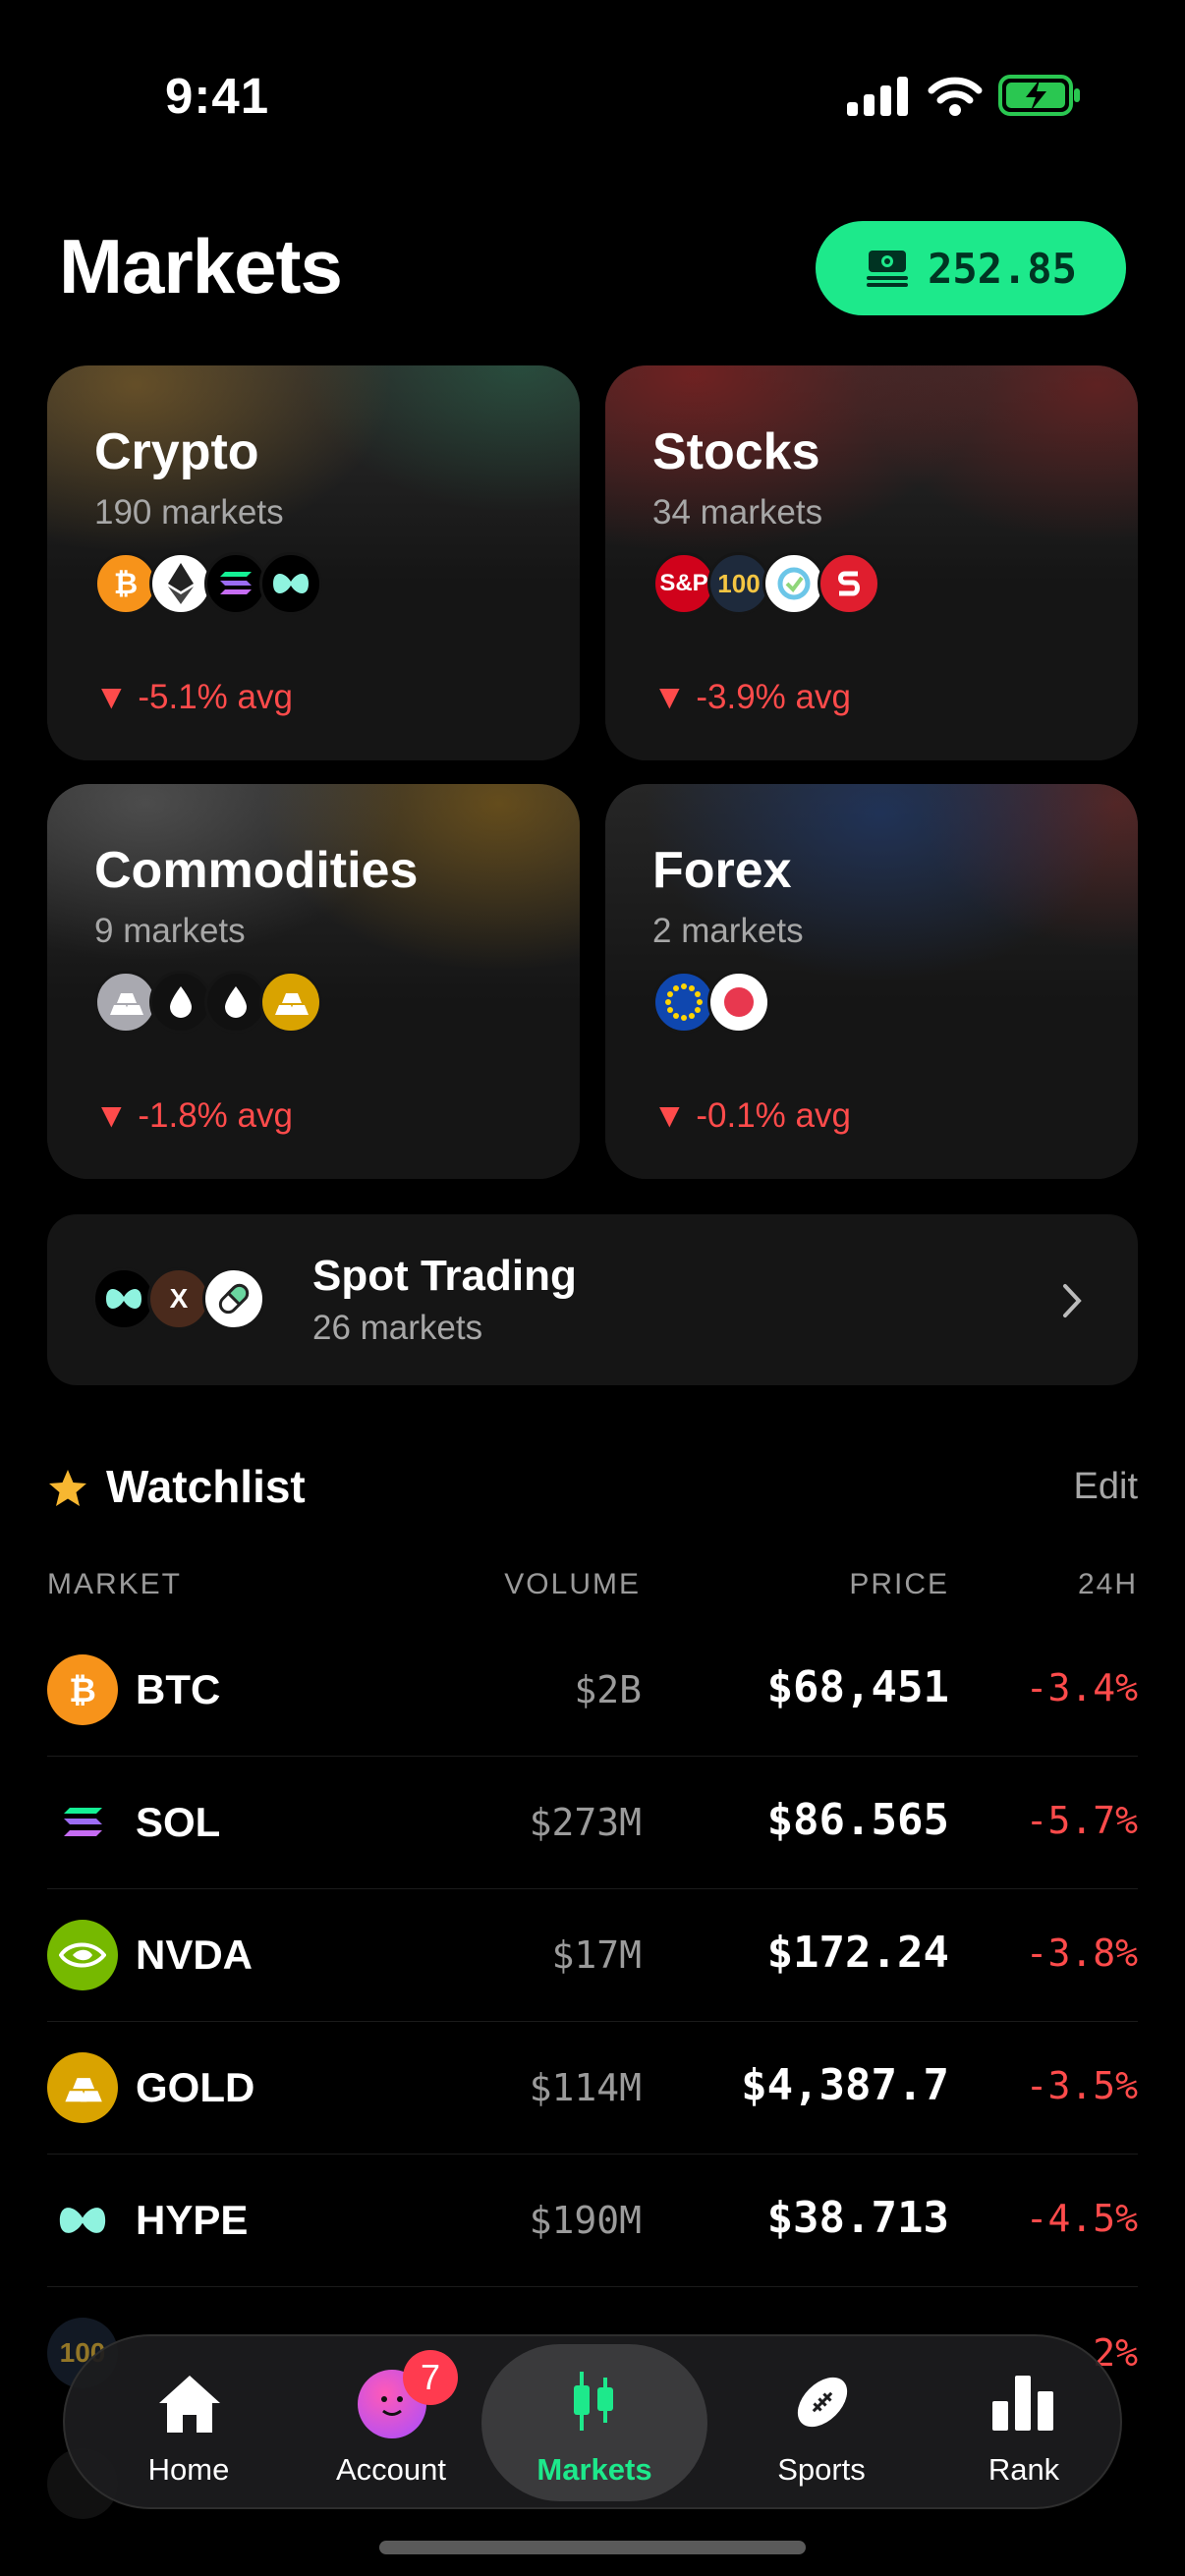 Image resolution: width=1185 pixels, height=2576 pixels. What do you see at coordinates (872, 981) in the screenshot?
I see `category-card-forex: Forex 2 markets ▼ -0.1% avg` at bounding box center [872, 981].